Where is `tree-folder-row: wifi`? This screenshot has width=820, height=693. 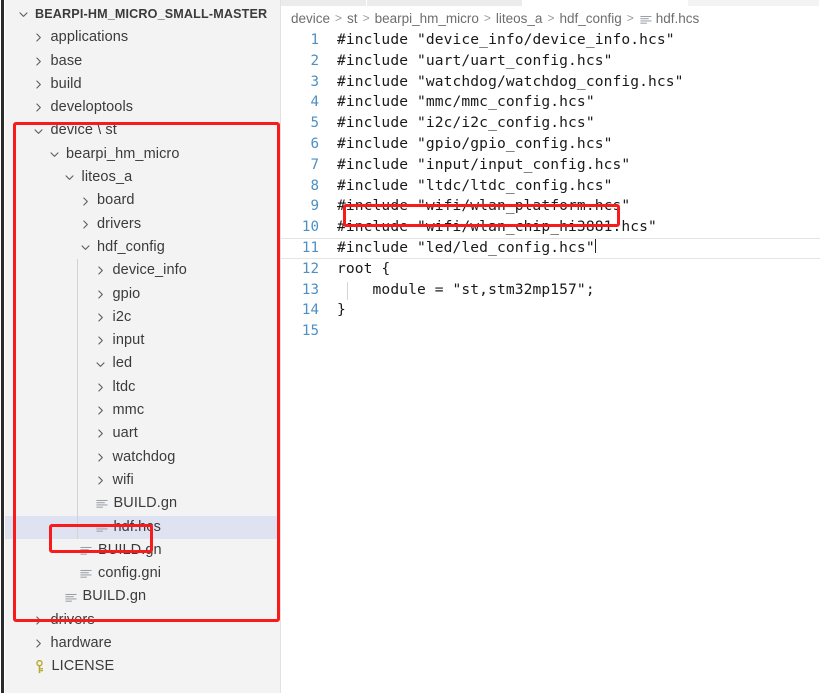
tree-folder-row: wifi is located at coordinates (142, 480).